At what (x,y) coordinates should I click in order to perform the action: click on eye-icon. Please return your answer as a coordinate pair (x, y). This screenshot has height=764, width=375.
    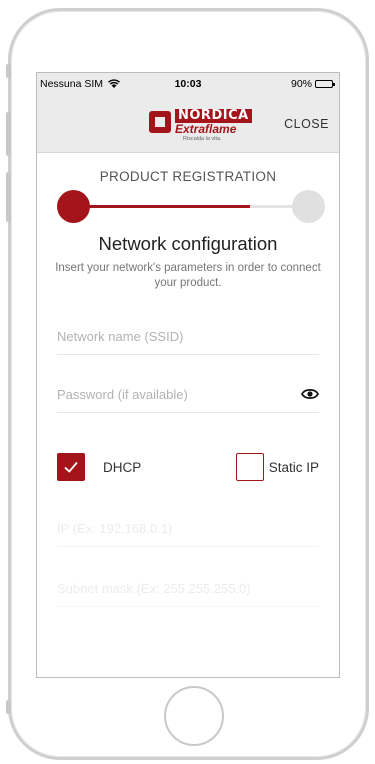
    Looking at the image, I should click on (310, 394).